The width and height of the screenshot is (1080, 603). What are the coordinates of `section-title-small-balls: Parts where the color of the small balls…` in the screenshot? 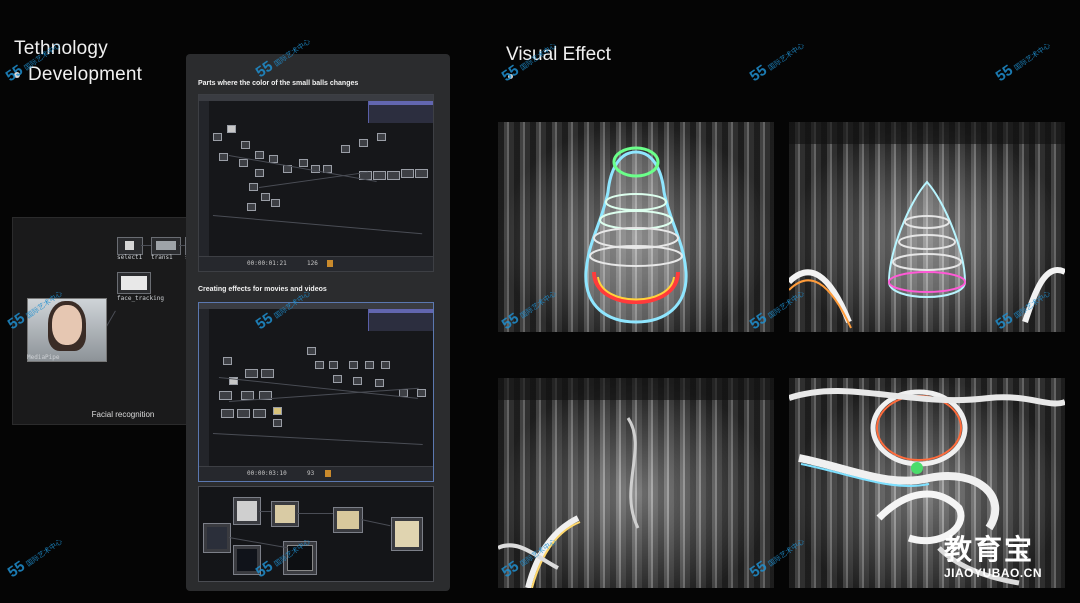 It's located at (278, 83).